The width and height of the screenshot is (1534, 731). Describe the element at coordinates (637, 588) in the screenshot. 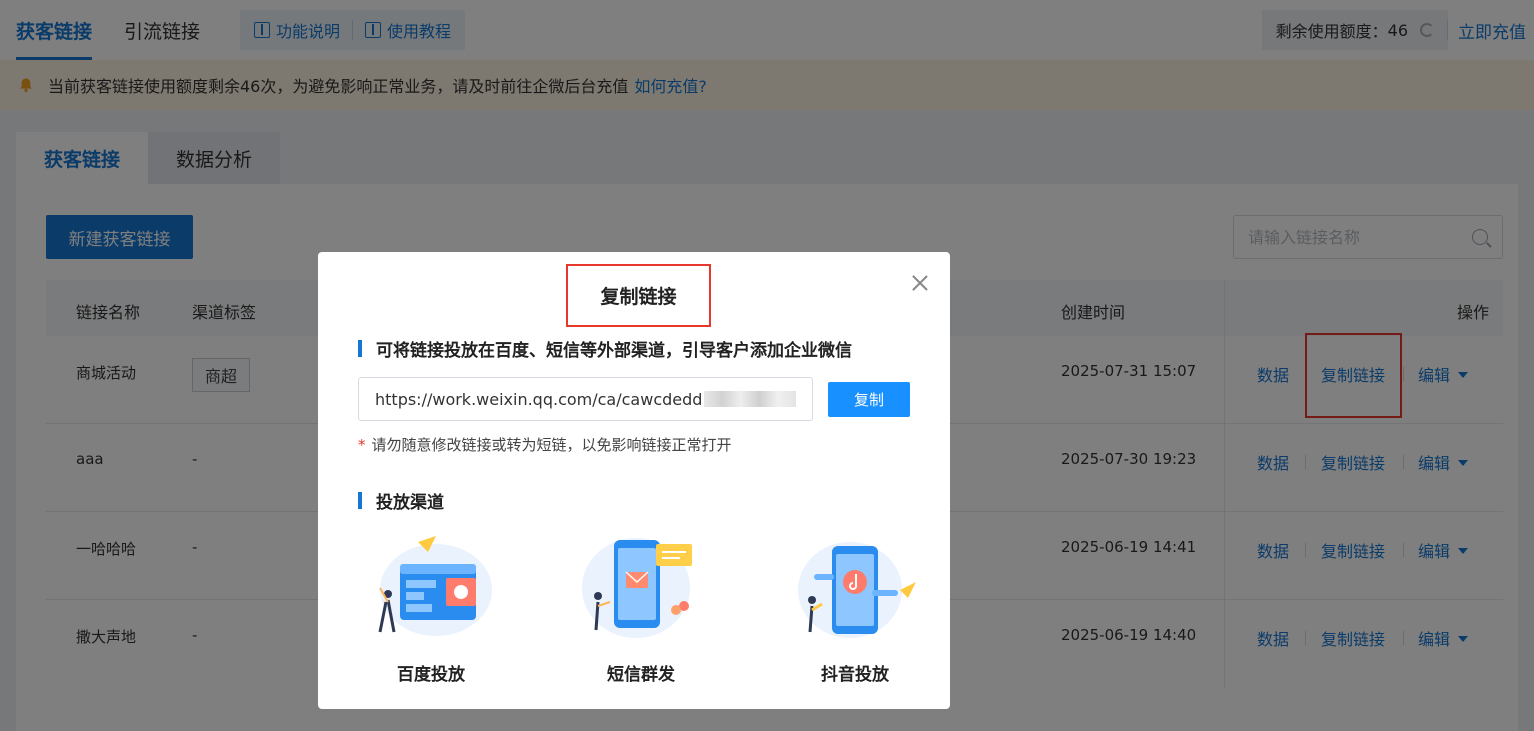

I see `sms-illustration` at that location.